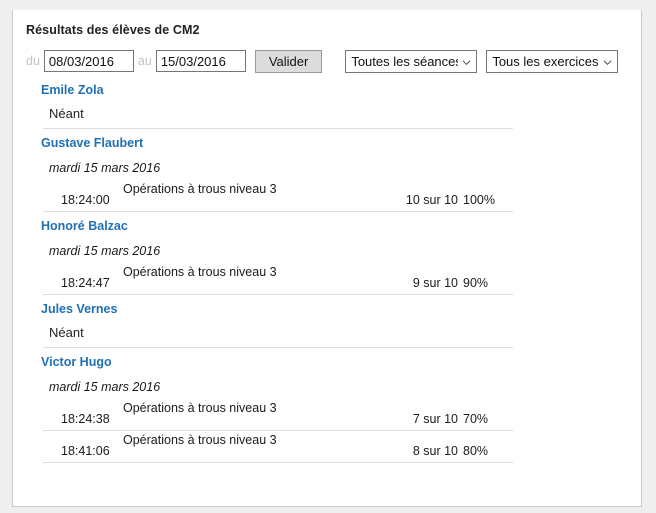 The width and height of the screenshot is (656, 513). I want to click on attempt-percent: 90%, so click(476, 283).